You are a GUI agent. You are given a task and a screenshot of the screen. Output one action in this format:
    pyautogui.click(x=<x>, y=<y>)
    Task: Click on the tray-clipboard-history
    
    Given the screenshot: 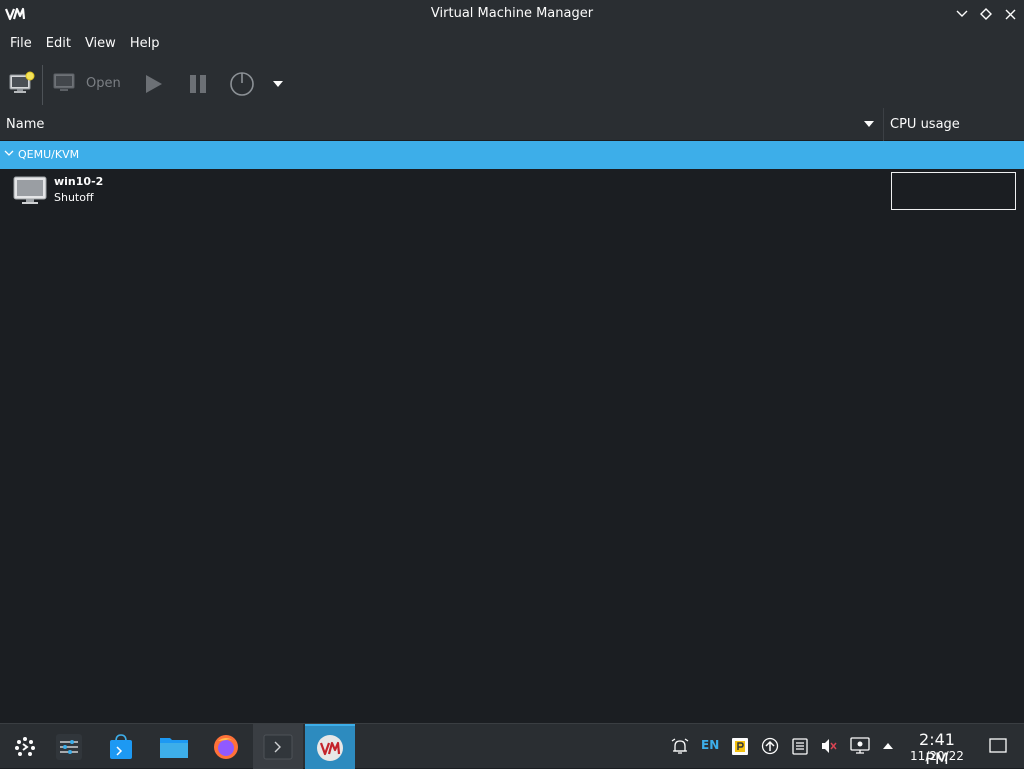 What is the action you would take?
    pyautogui.click(x=800, y=746)
    